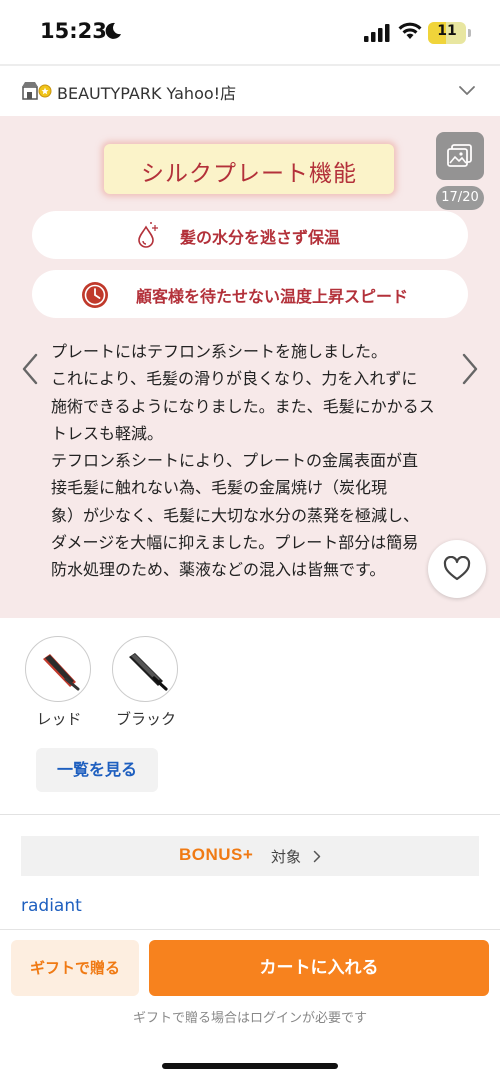 Image resolution: width=500 pixels, height=1080 pixels. I want to click on feature-title-box: シルクプレート機能, so click(249, 169).